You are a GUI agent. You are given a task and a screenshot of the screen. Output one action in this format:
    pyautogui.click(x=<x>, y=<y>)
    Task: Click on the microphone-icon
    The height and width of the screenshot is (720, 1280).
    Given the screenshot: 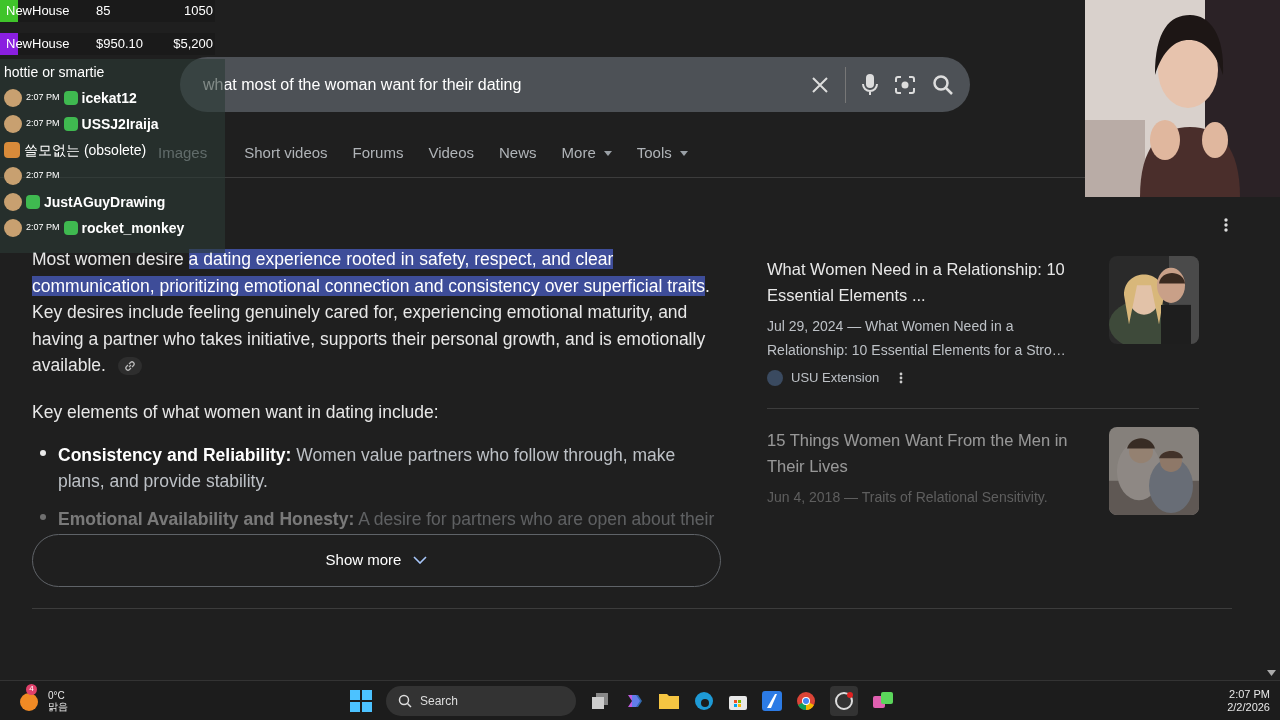 What is the action you would take?
    pyautogui.click(x=870, y=84)
    